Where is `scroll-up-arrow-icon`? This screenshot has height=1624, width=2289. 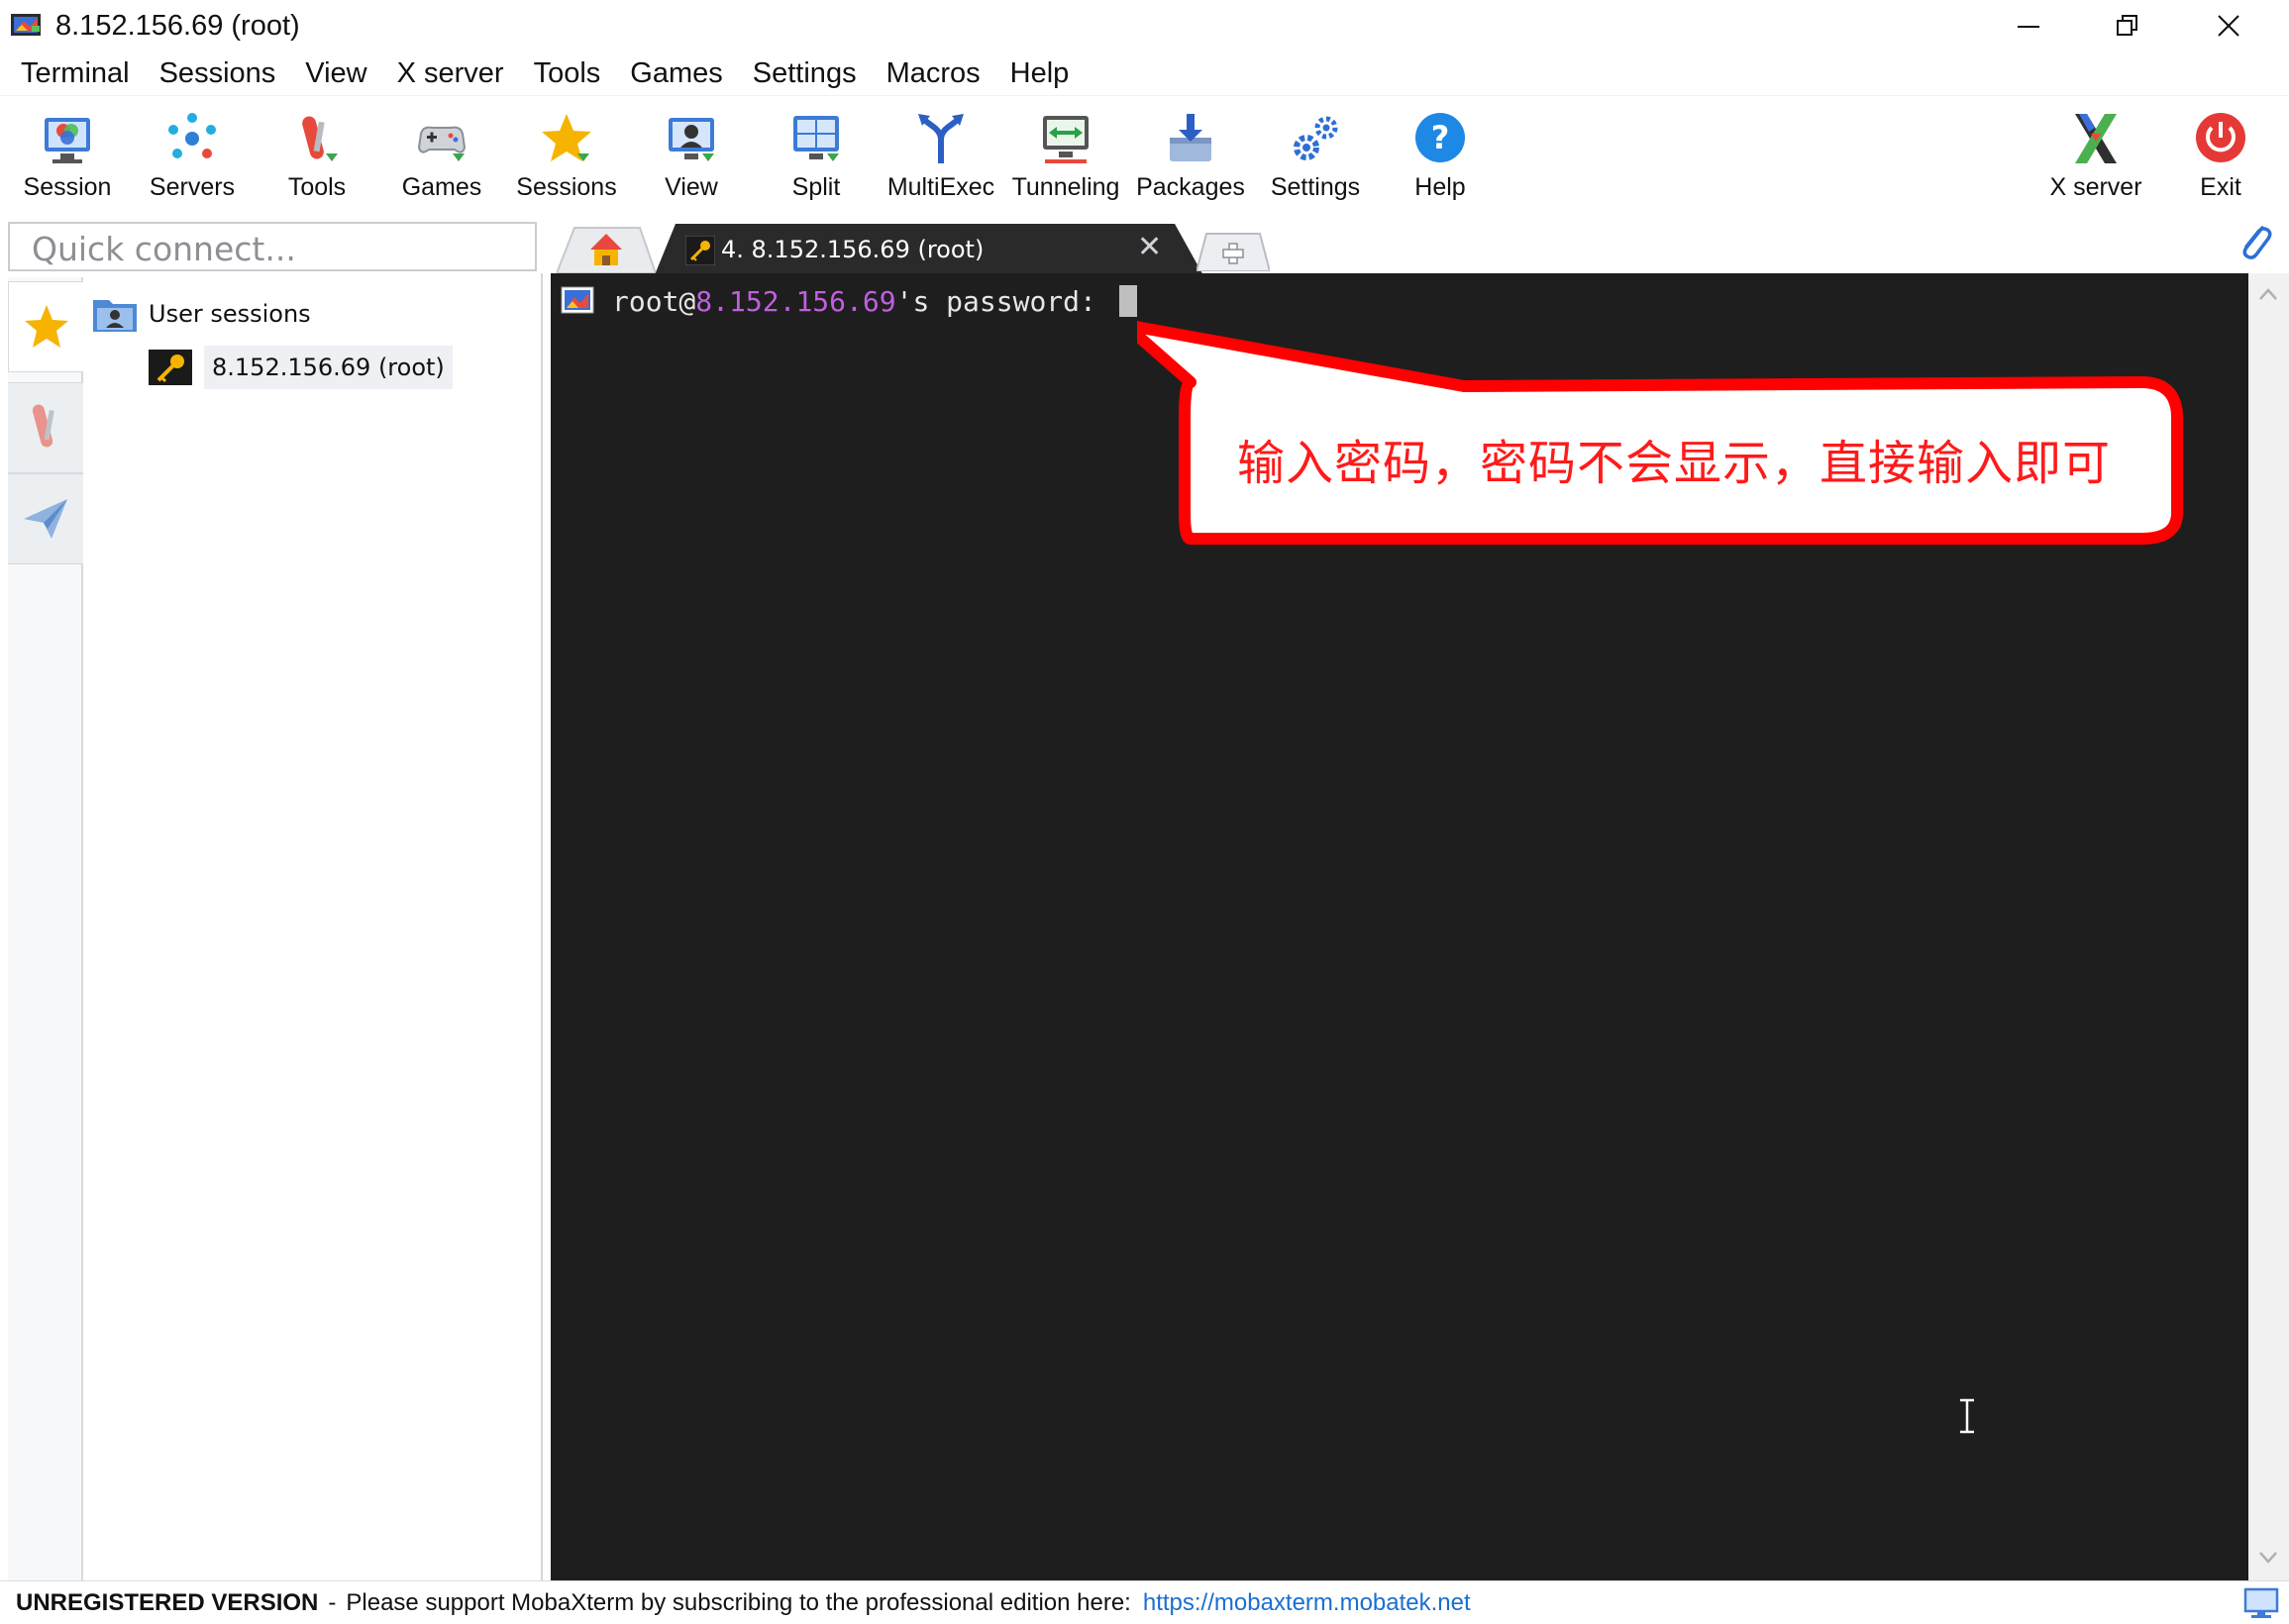 scroll-up-arrow-icon is located at coordinates (2268, 294).